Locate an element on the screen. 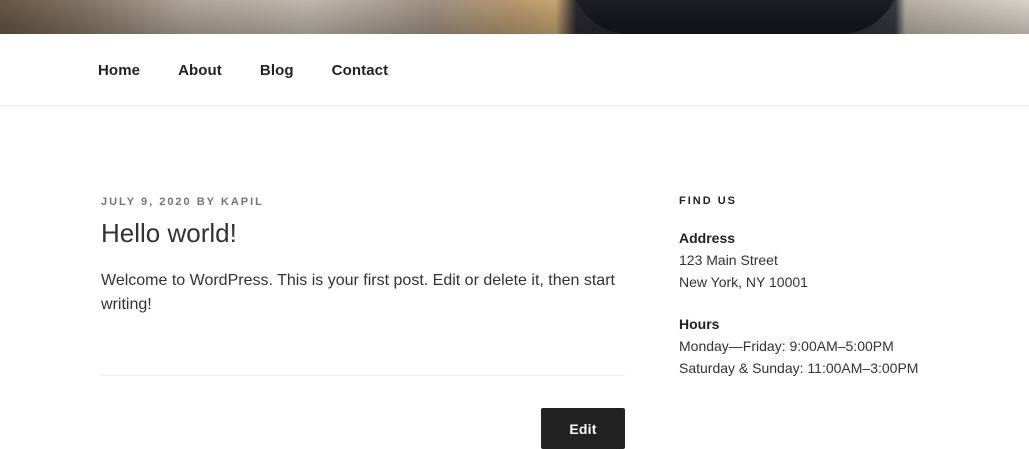  nav-item-blog: Blog is located at coordinates (277, 70).